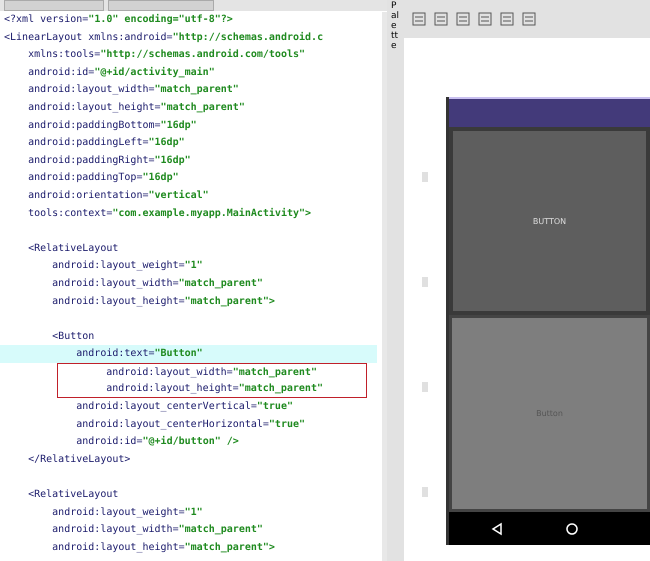 The width and height of the screenshot is (650, 561). Describe the element at coordinates (139, 354) in the screenshot. I see `code-line: android:text="Button"` at that location.